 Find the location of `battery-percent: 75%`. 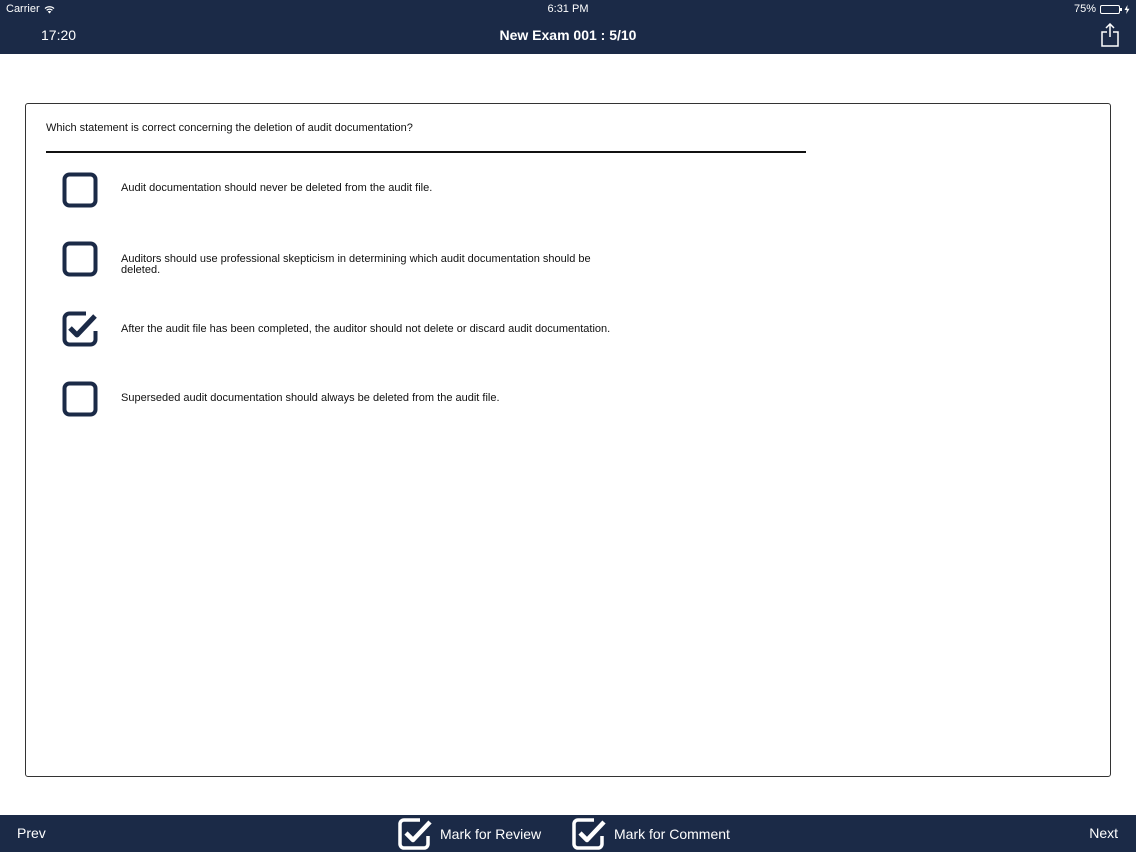

battery-percent: 75% is located at coordinates (1084, 9).